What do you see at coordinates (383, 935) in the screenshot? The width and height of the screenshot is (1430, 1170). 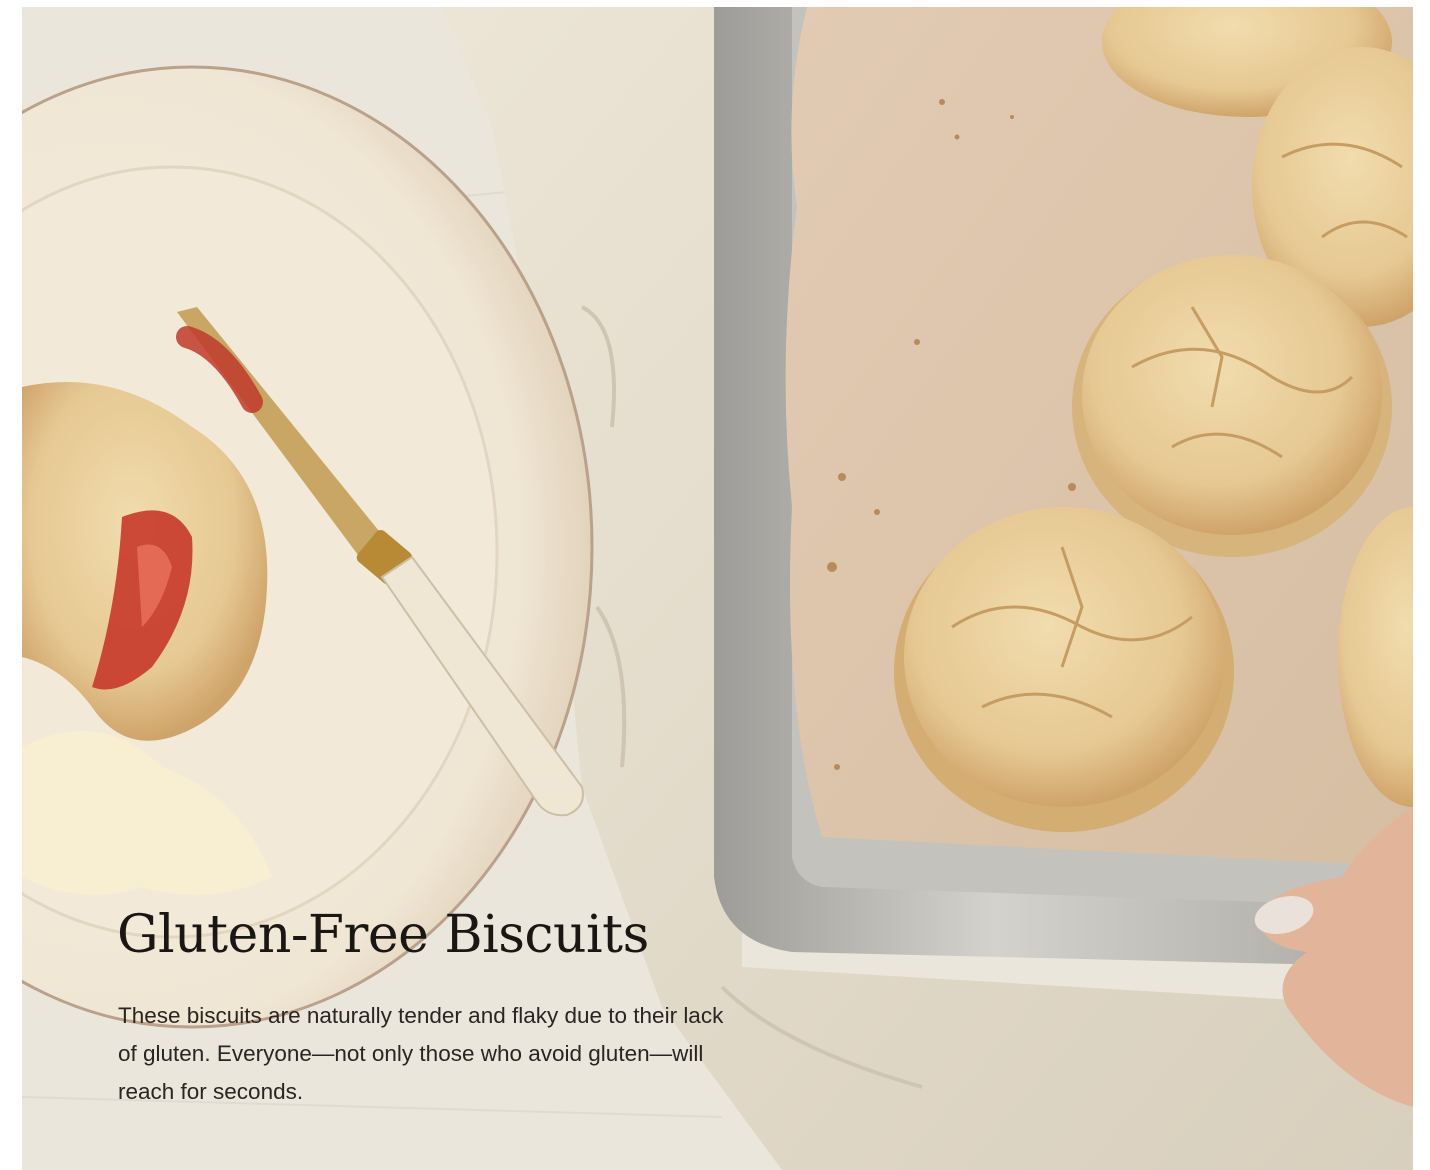 I see `recipe-title: Gluten-Free Biscuits` at bounding box center [383, 935].